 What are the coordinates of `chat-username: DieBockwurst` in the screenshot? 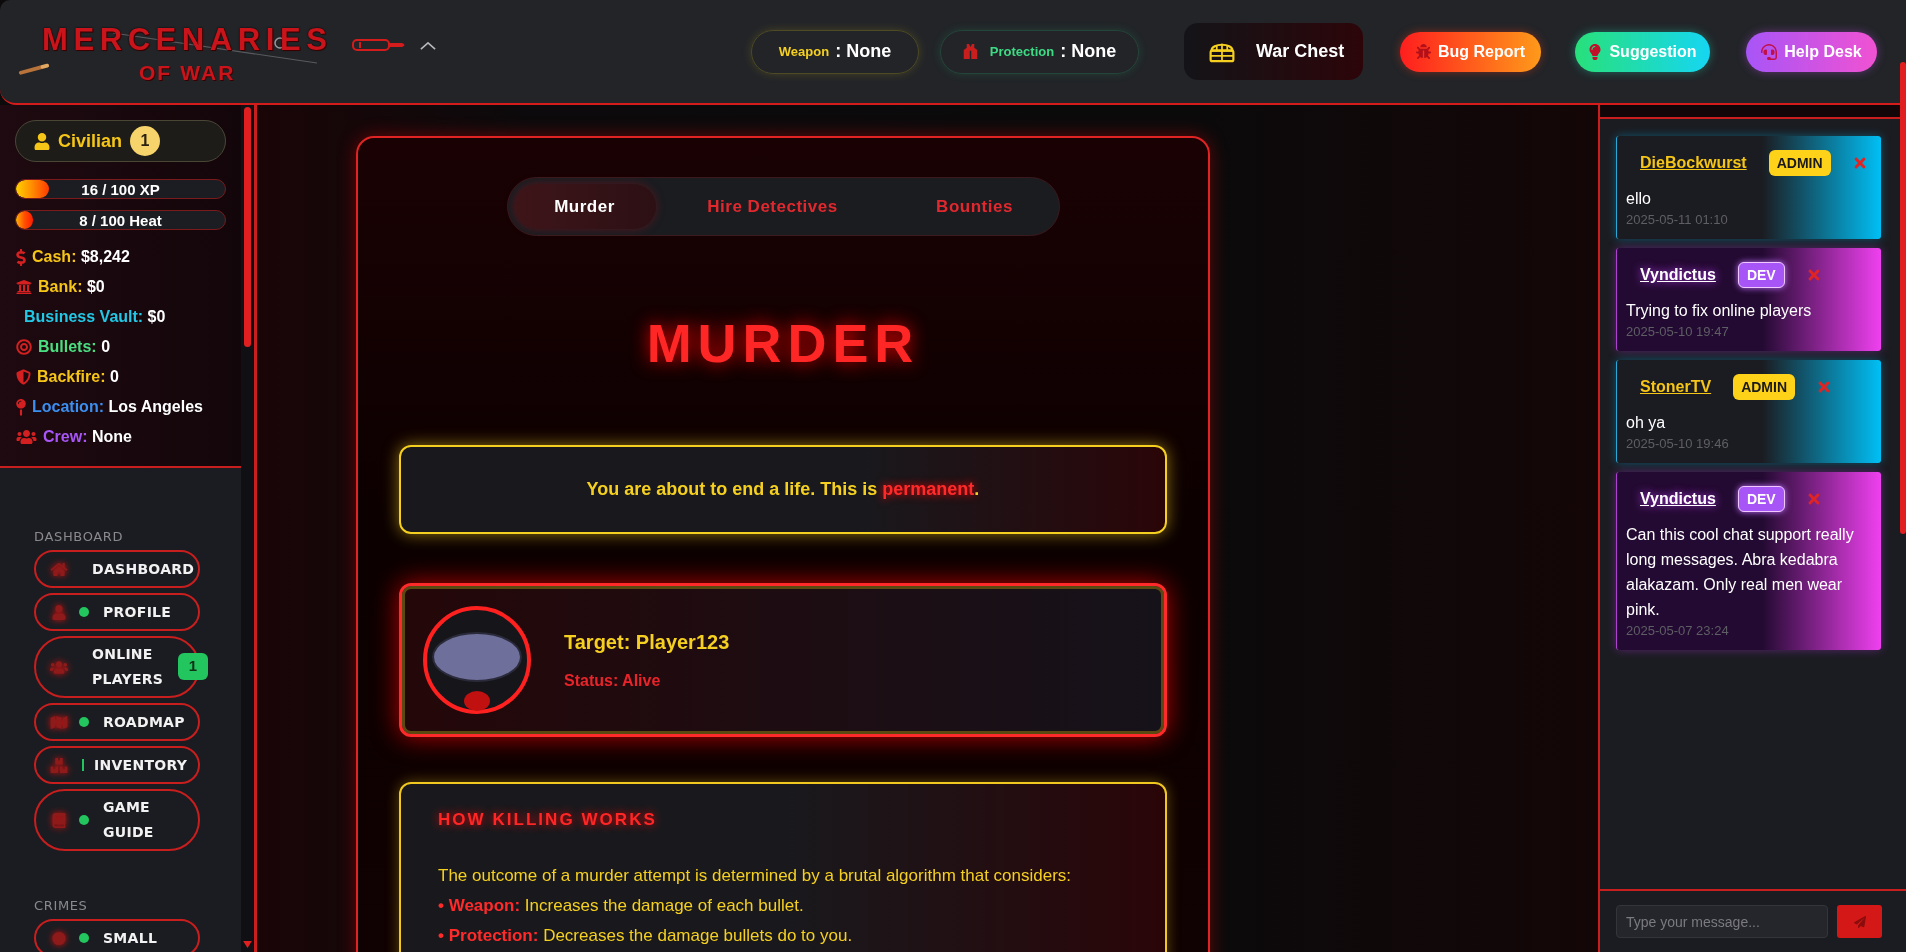 It's located at (1693, 163).